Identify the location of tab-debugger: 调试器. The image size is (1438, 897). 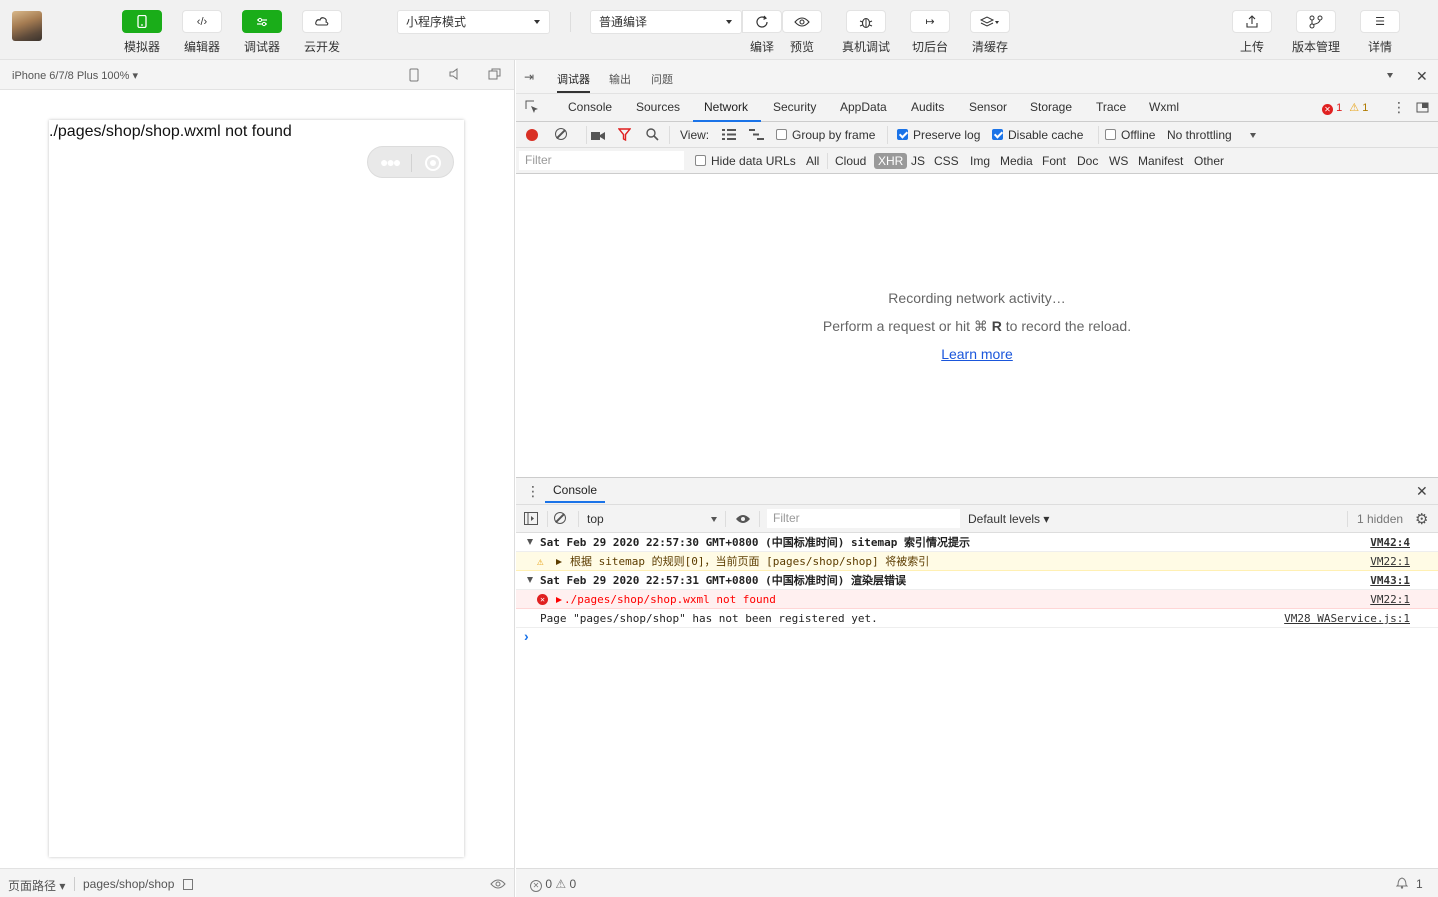
(573, 82).